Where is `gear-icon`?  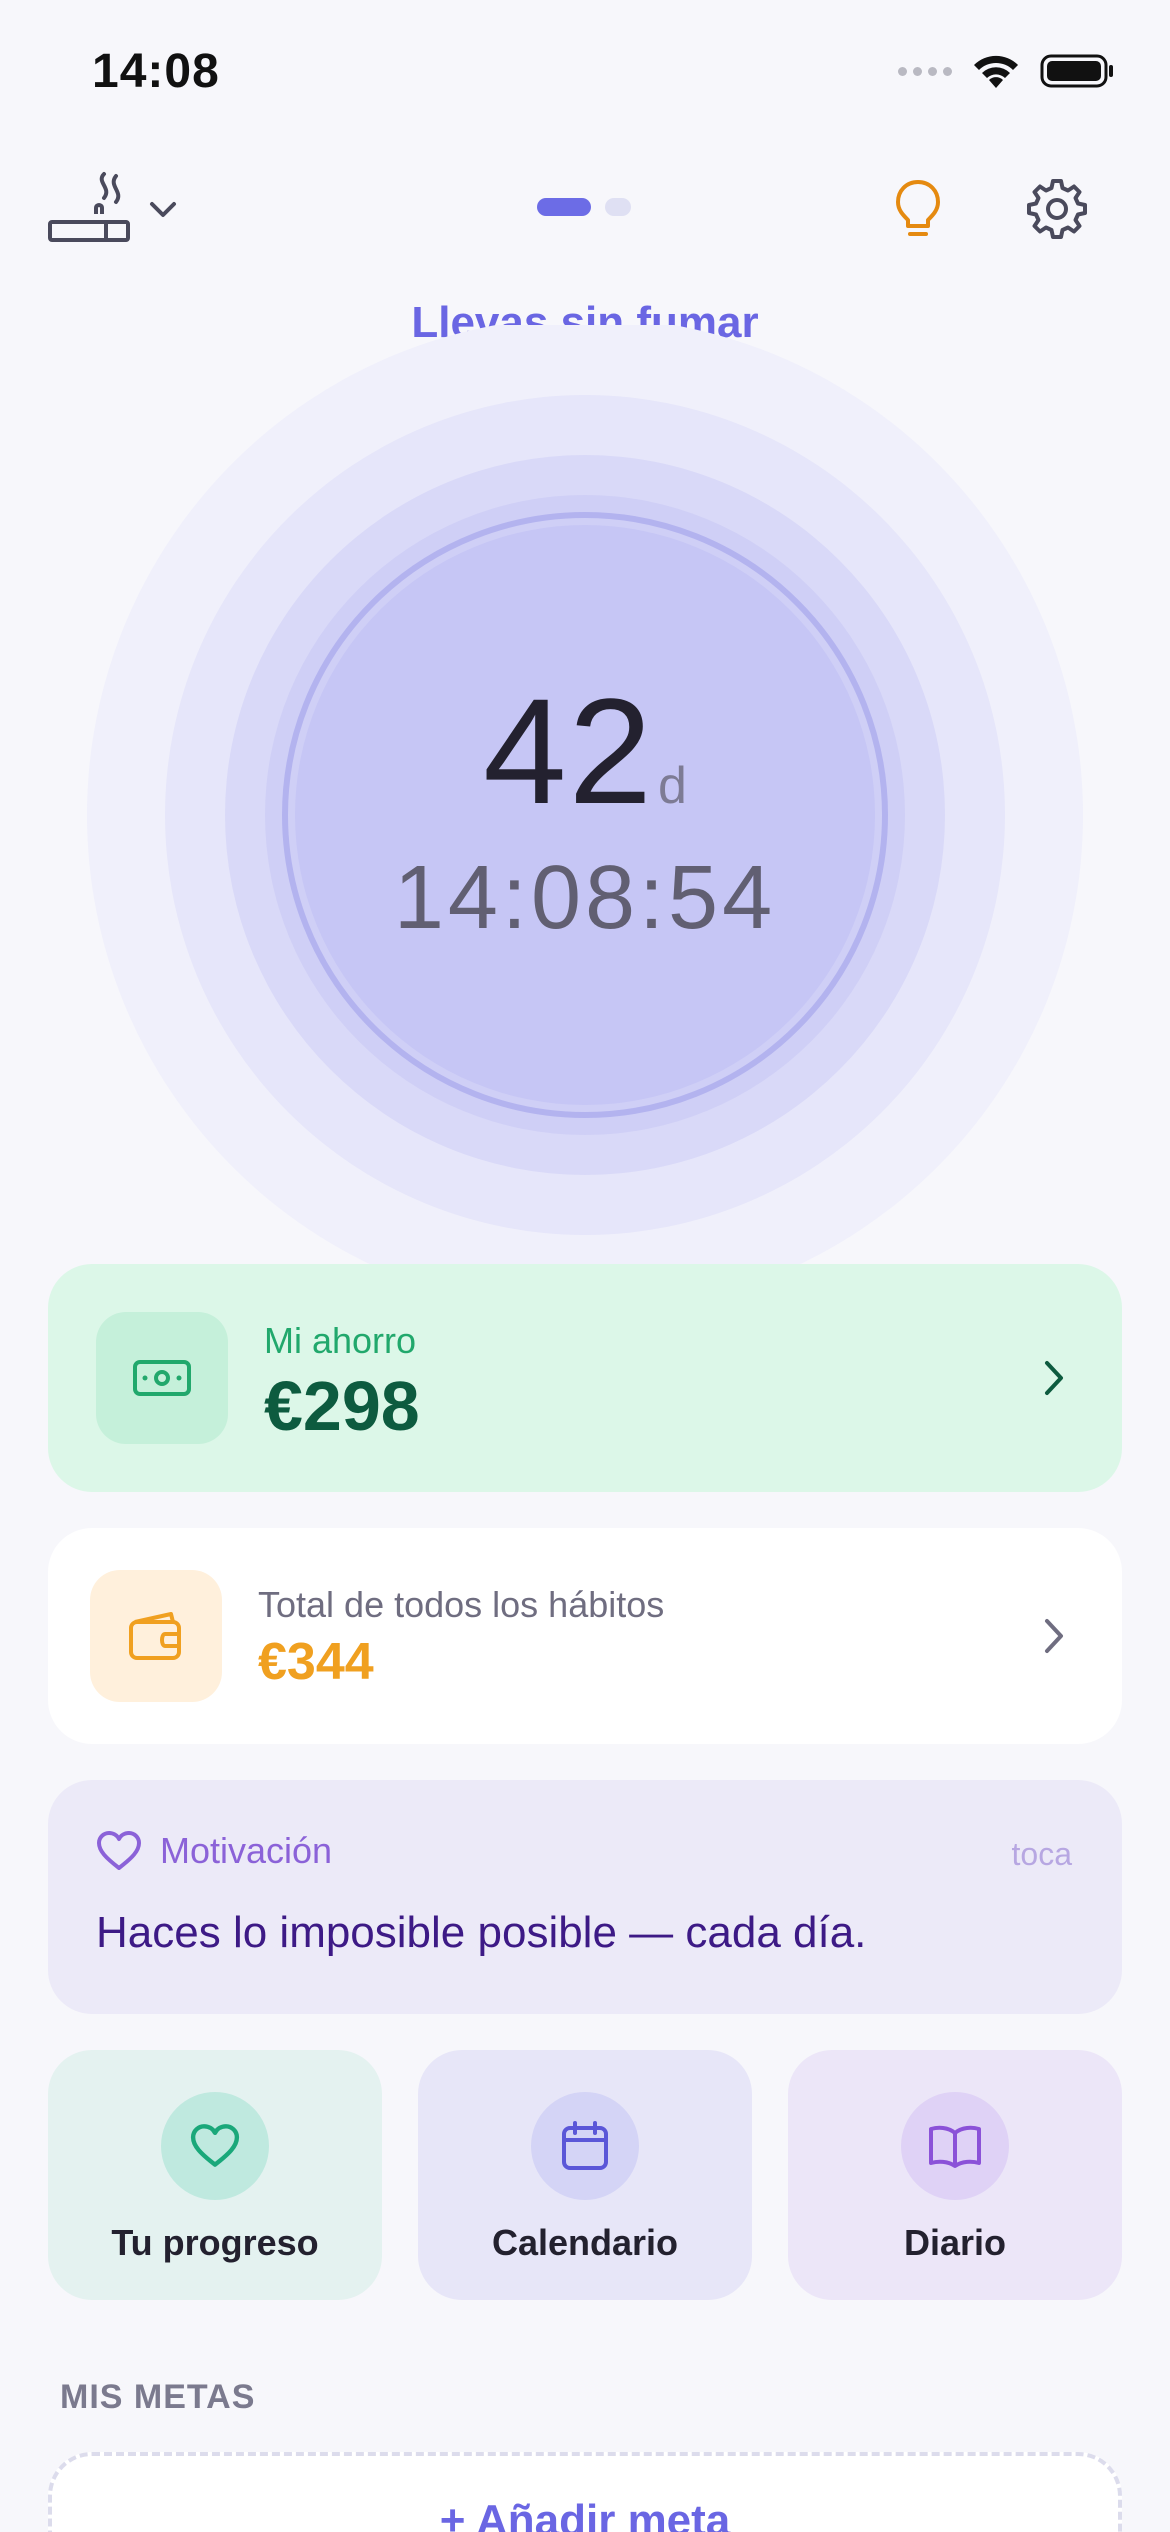 gear-icon is located at coordinates (1057, 209).